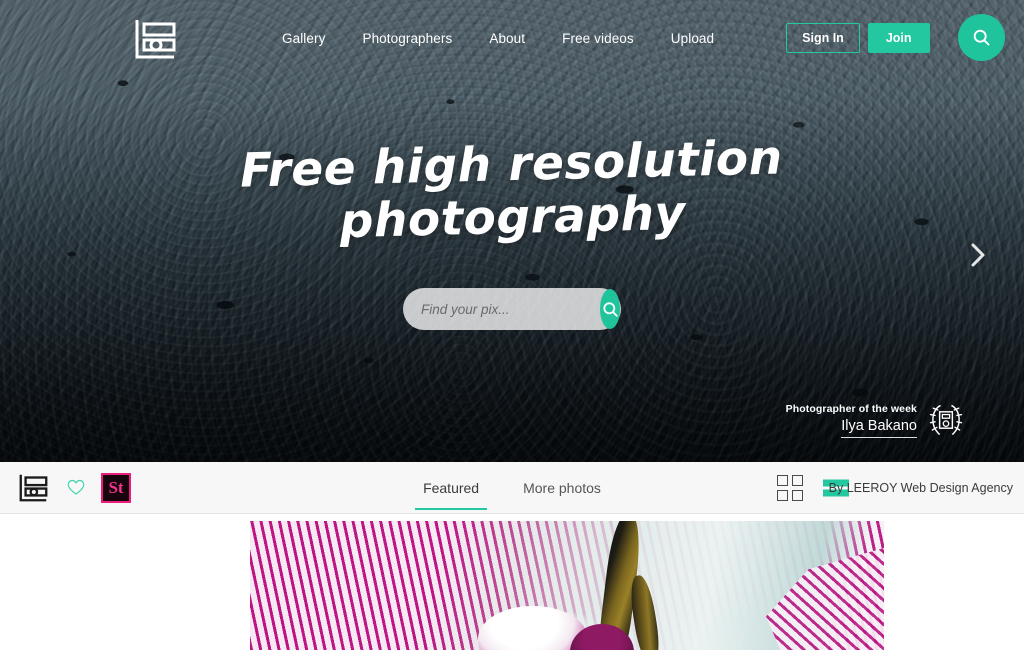 The image size is (1024, 650). I want to click on header-search-button, so click(981, 37).